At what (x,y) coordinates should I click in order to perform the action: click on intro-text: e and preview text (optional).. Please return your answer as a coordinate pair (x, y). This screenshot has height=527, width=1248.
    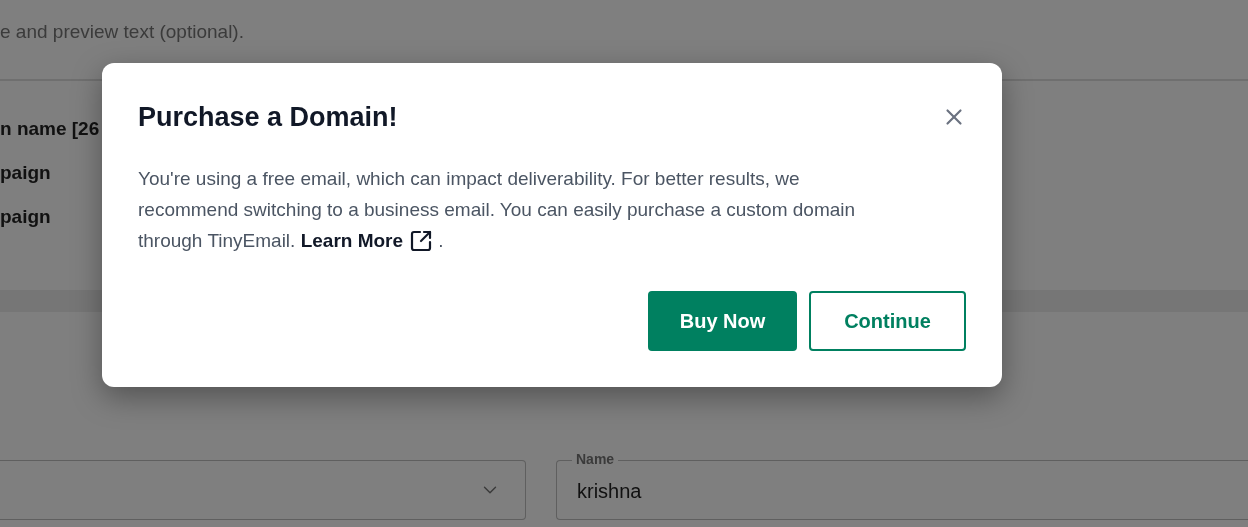
    Looking at the image, I should click on (122, 31).